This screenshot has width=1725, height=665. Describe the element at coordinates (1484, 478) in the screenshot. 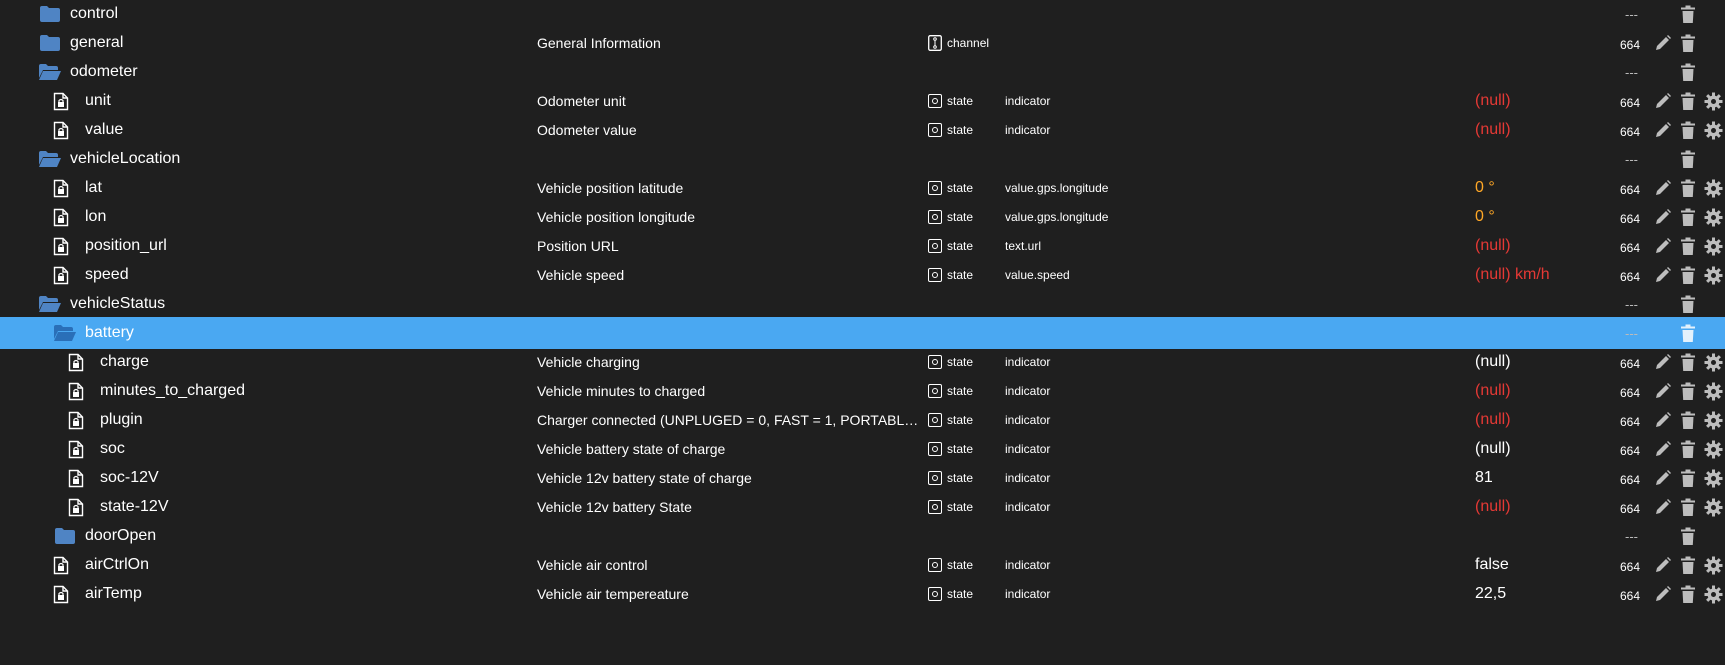

I see `node-value: 81` at that location.